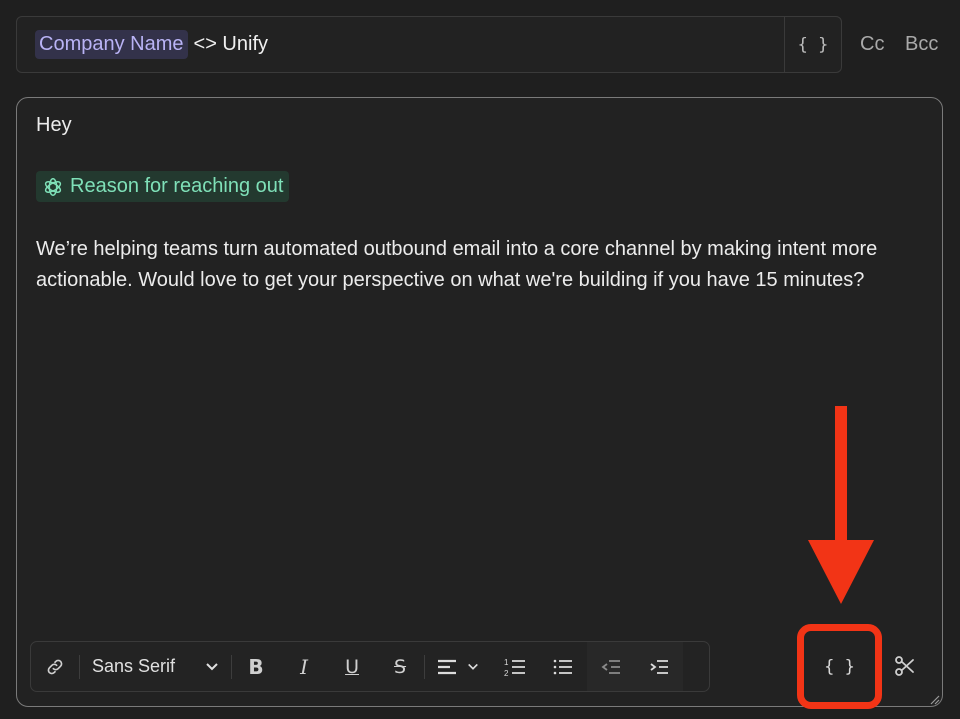 The width and height of the screenshot is (960, 719). I want to click on subject-insert-variable-button: { }, so click(812, 44).